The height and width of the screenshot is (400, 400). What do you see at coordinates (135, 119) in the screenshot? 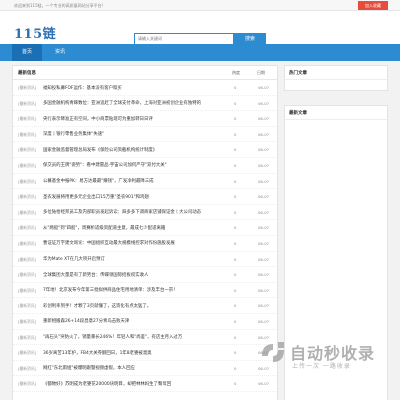
I see `item-title-link: 央行表示降准正有空间，中小商票贴现可为重加转日日评` at bounding box center [135, 119].